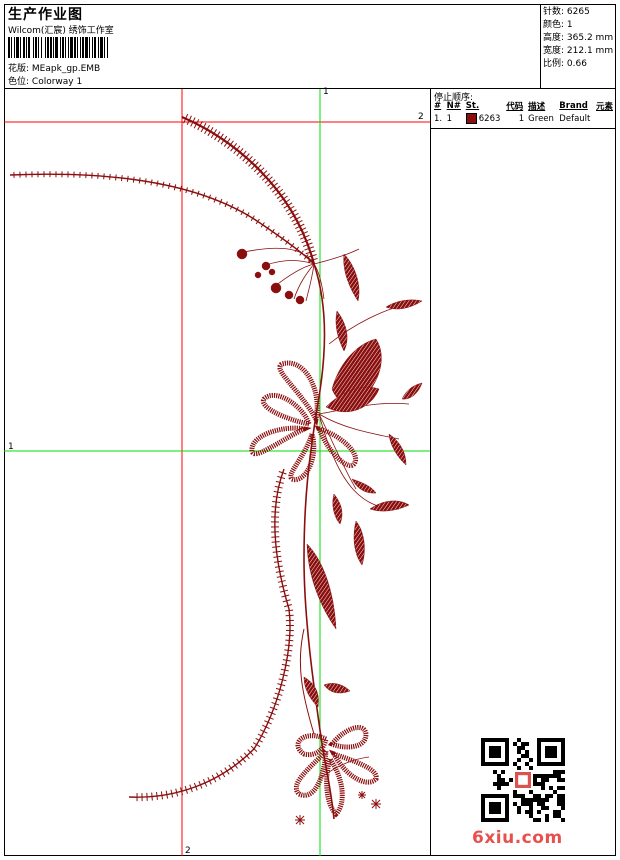  I want to click on row-element, so click(605, 118).